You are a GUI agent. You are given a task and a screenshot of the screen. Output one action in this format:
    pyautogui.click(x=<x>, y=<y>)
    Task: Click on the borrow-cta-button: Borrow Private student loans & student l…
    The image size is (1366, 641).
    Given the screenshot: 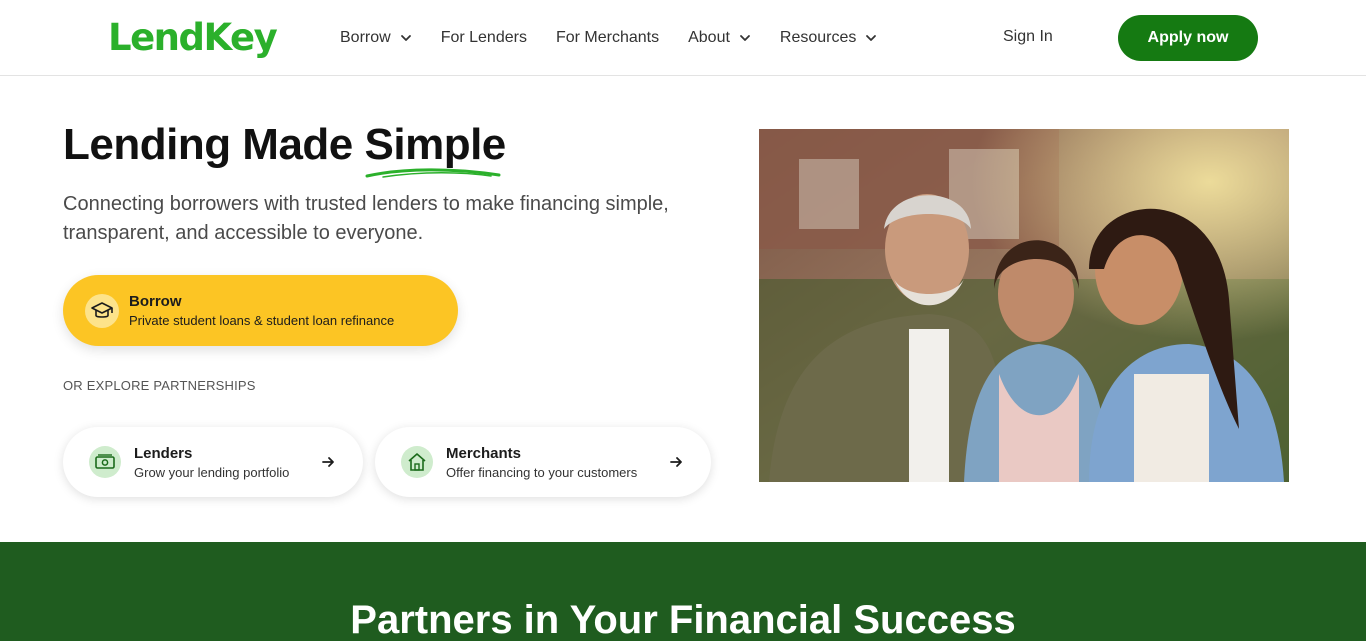 What is the action you would take?
    pyautogui.click(x=260, y=310)
    